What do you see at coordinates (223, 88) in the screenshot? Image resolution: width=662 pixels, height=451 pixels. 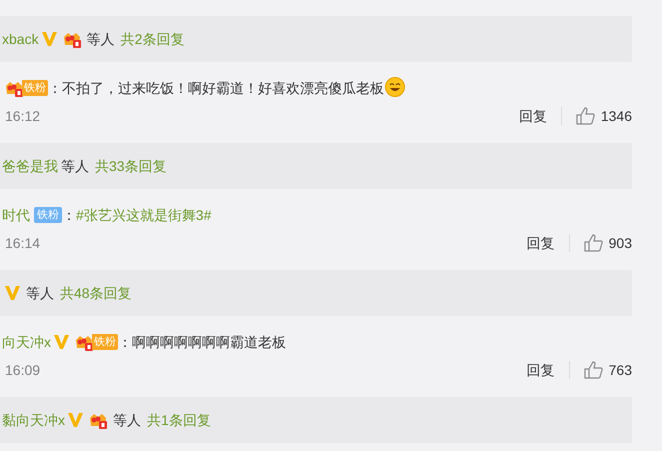 I see `comment-text: 不拍了，过来吃饭！啊好霸道！好喜欢漂亮傻瓜老板` at bounding box center [223, 88].